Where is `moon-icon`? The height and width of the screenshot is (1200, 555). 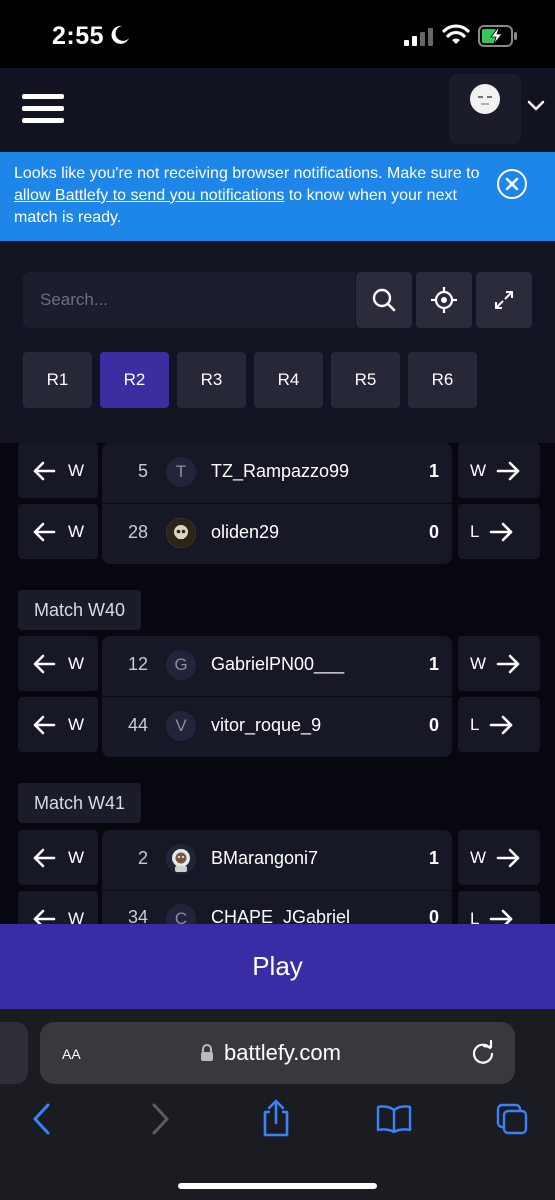
moon-icon is located at coordinates (120, 34).